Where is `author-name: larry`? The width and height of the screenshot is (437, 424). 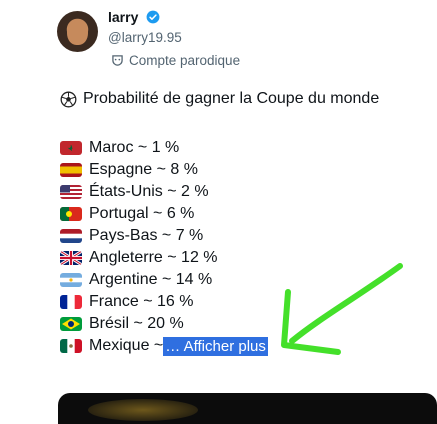 author-name: larry is located at coordinates (123, 17).